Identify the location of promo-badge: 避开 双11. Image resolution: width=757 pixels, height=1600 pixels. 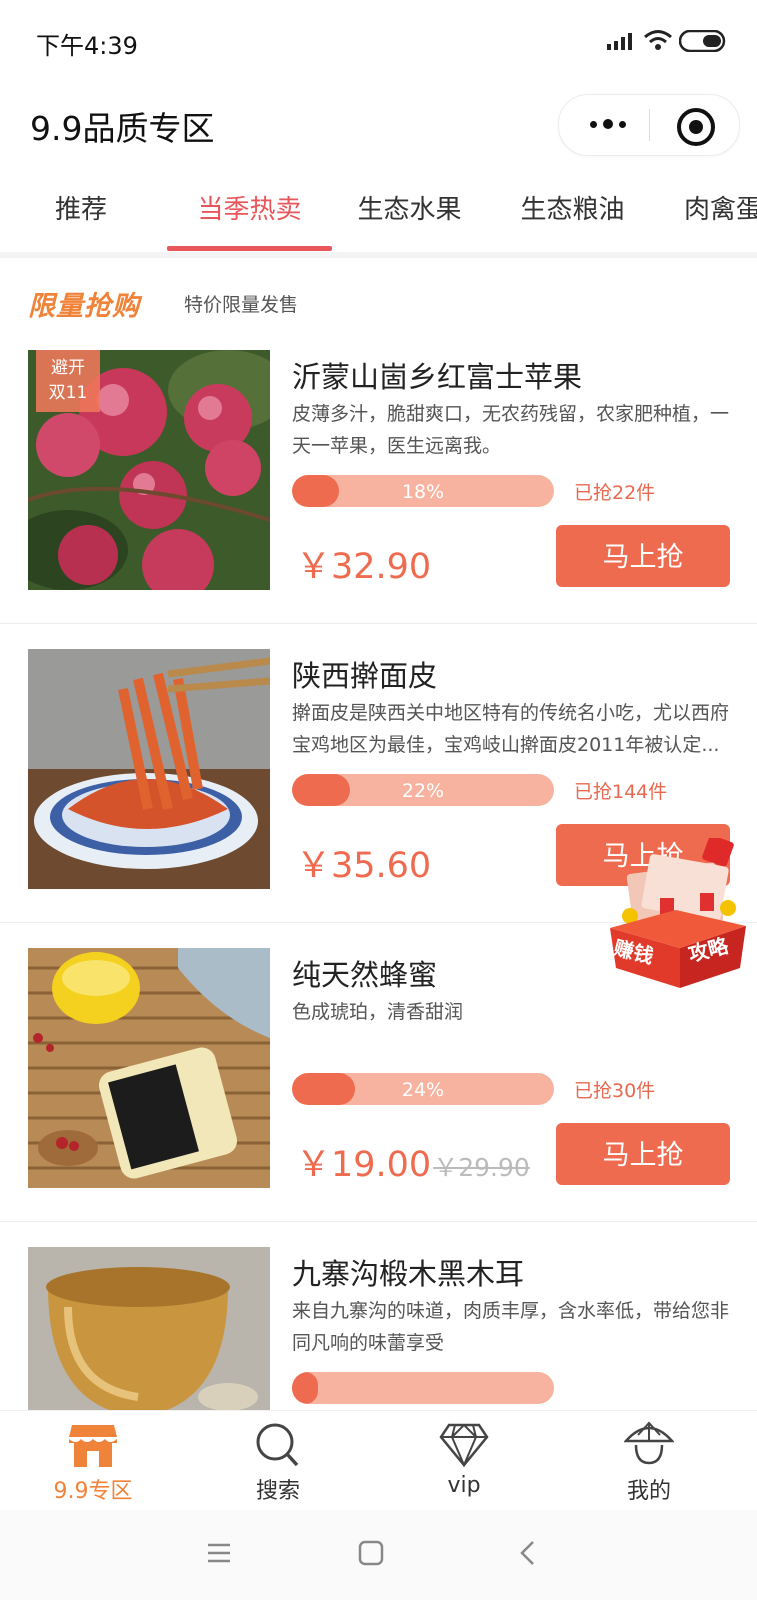
(68, 381).